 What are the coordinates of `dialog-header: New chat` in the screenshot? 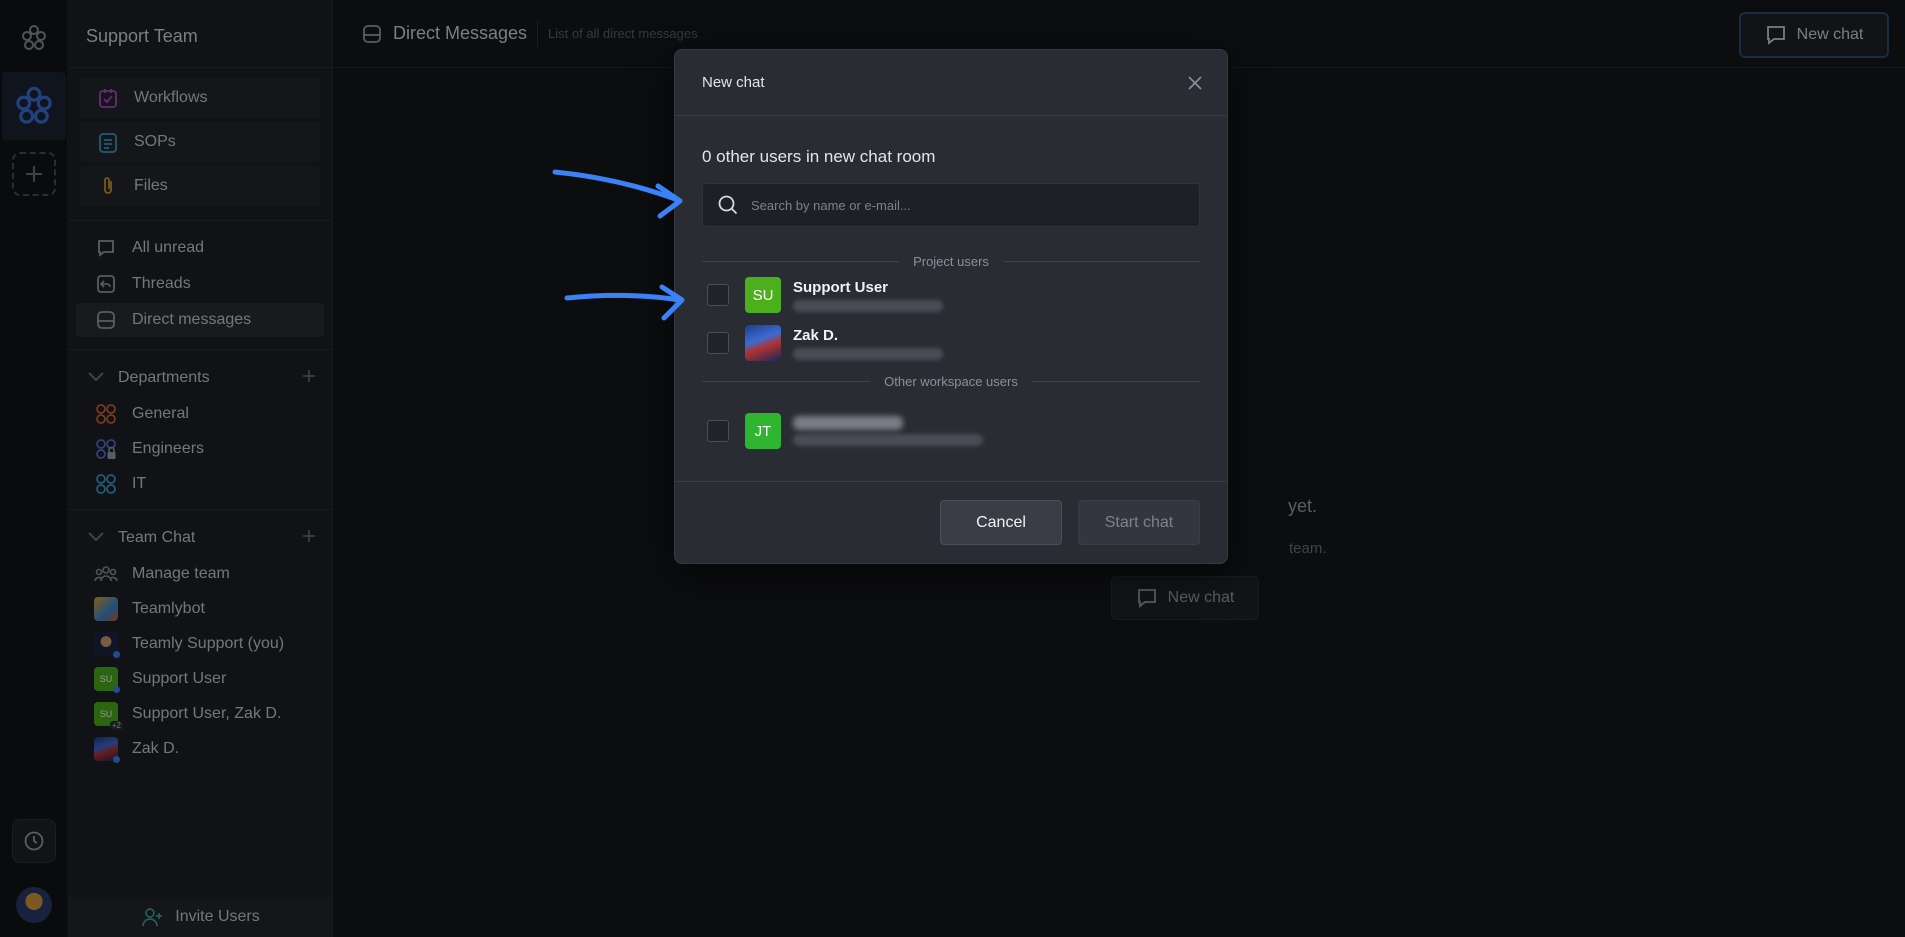 It's located at (951, 83).